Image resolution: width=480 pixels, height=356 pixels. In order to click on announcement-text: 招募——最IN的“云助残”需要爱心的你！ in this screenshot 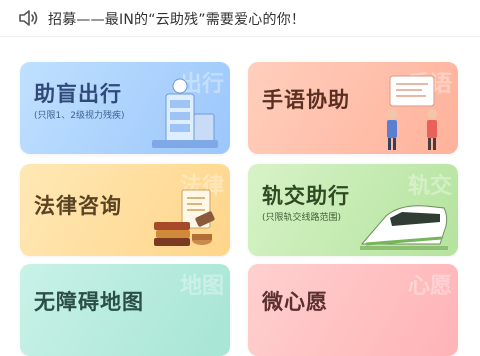, I will do `click(177, 20)`.